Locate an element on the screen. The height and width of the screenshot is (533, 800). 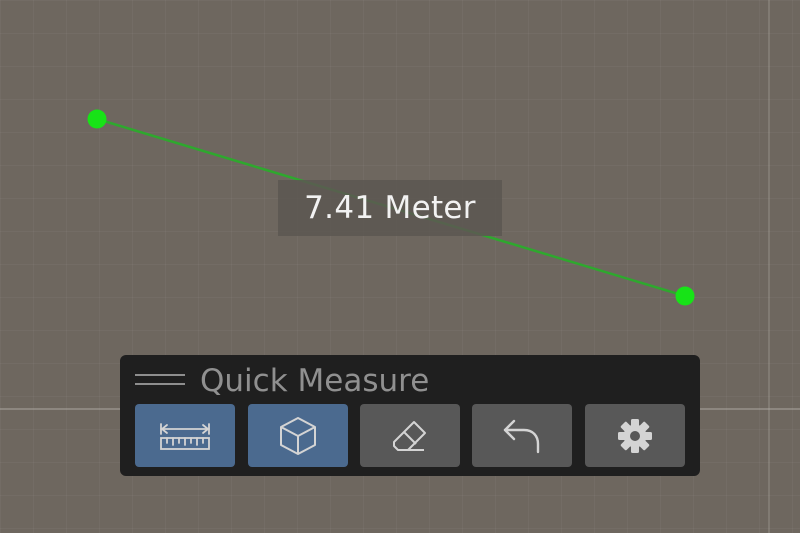
undo-button is located at coordinates (522, 435).